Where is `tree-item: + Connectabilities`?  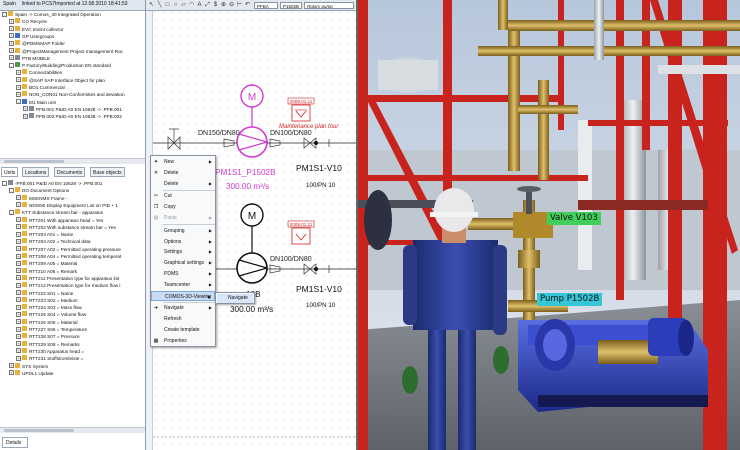 tree-item: + Connectabilities is located at coordinates (39, 72).